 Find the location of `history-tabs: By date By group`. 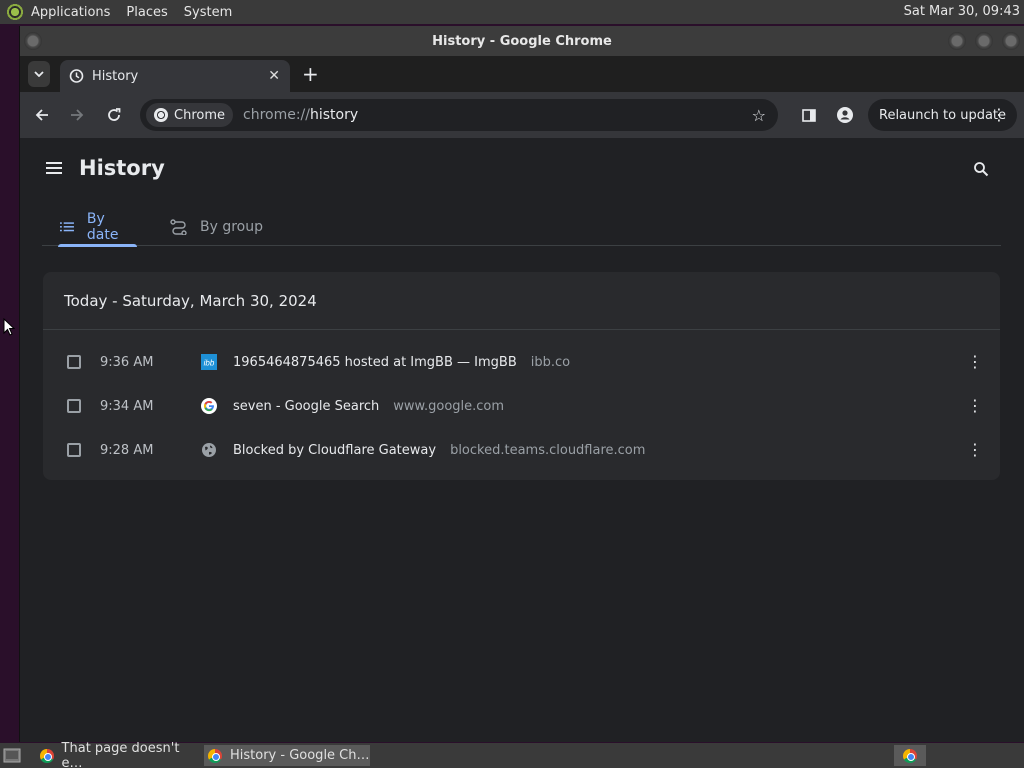

history-tabs: By date By group is located at coordinates (521, 227).